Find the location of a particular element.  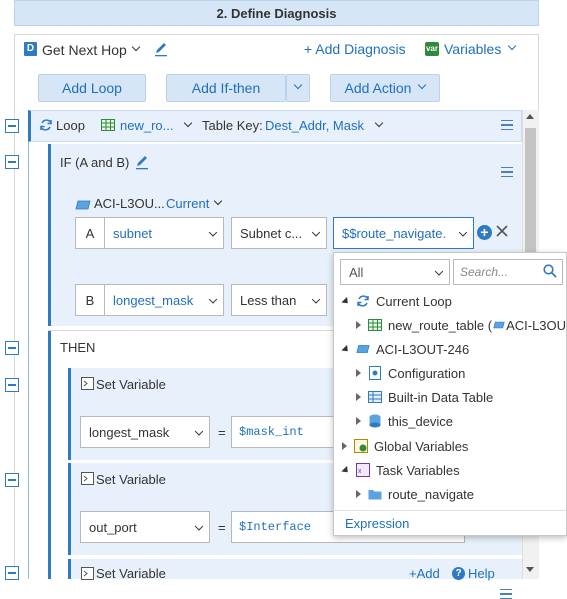

loop-guide-line is located at coordinates (28, 360).